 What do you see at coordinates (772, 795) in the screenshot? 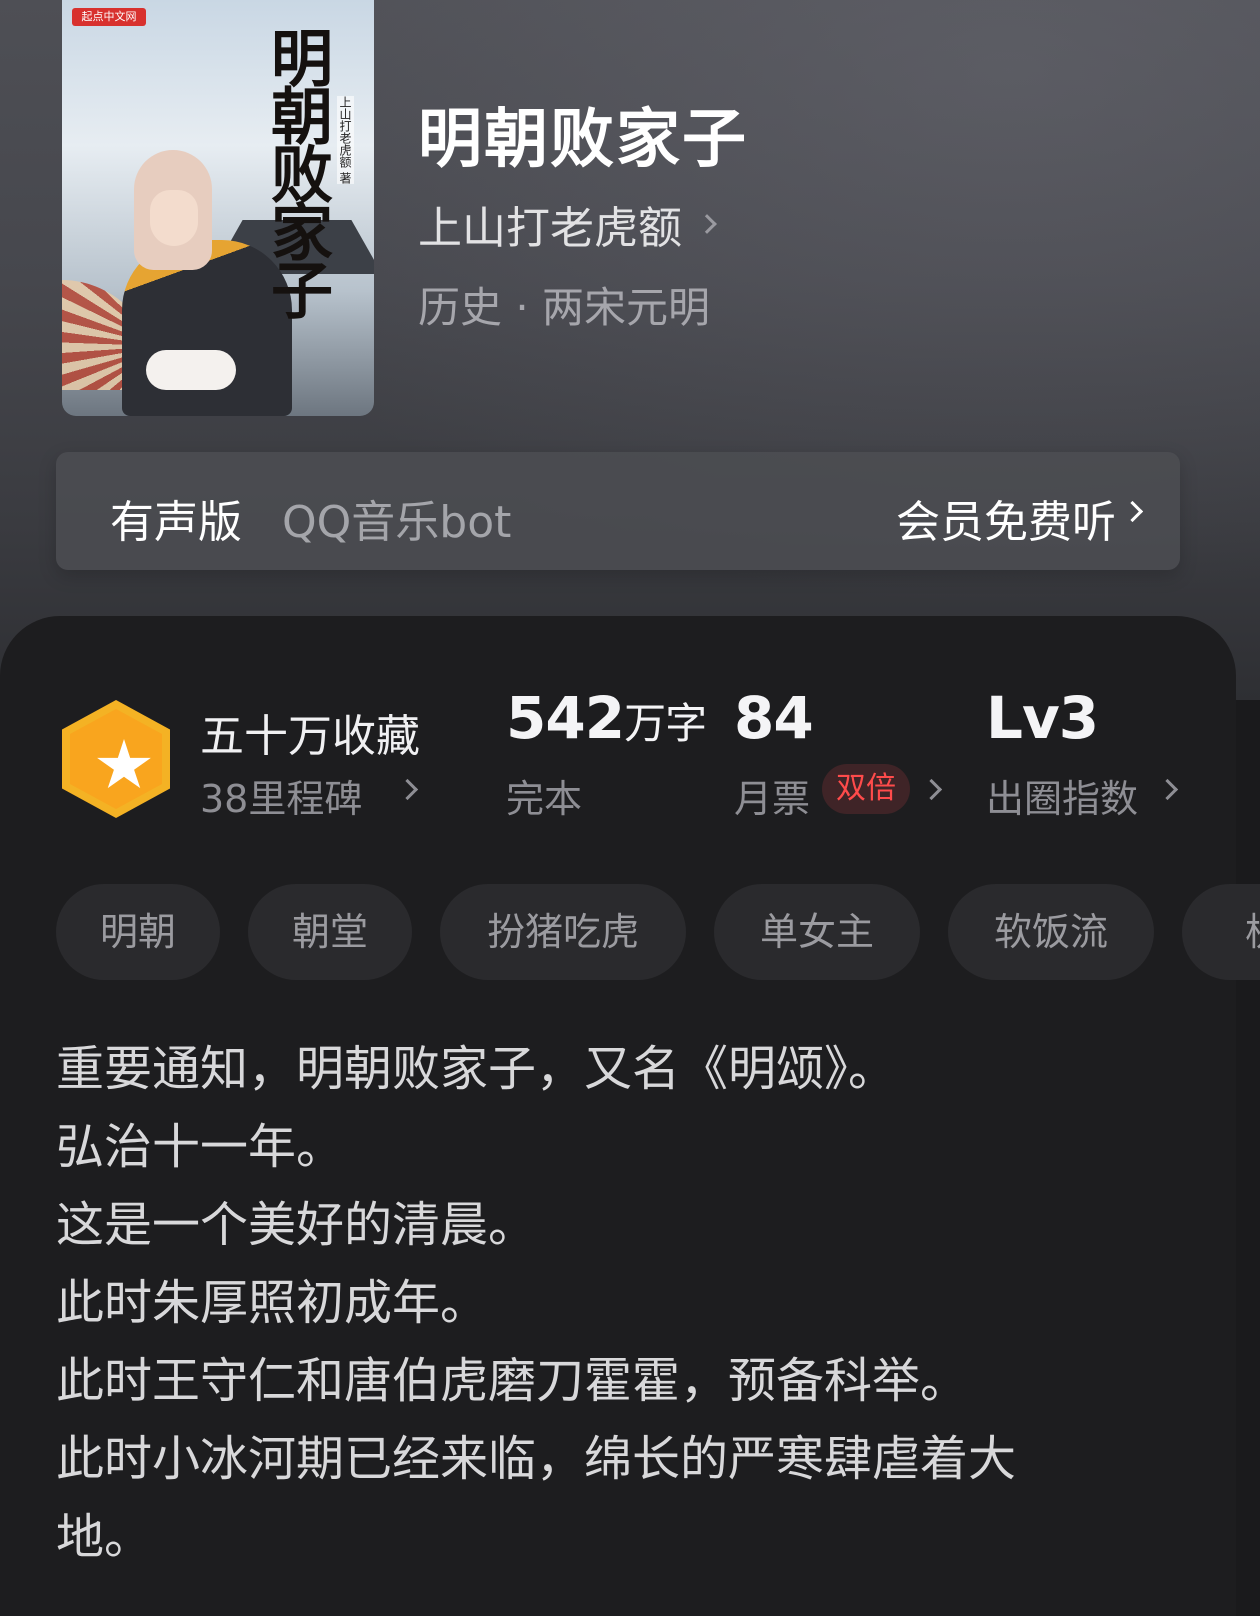
I see `monthly-tickets-label: 月票` at bounding box center [772, 795].